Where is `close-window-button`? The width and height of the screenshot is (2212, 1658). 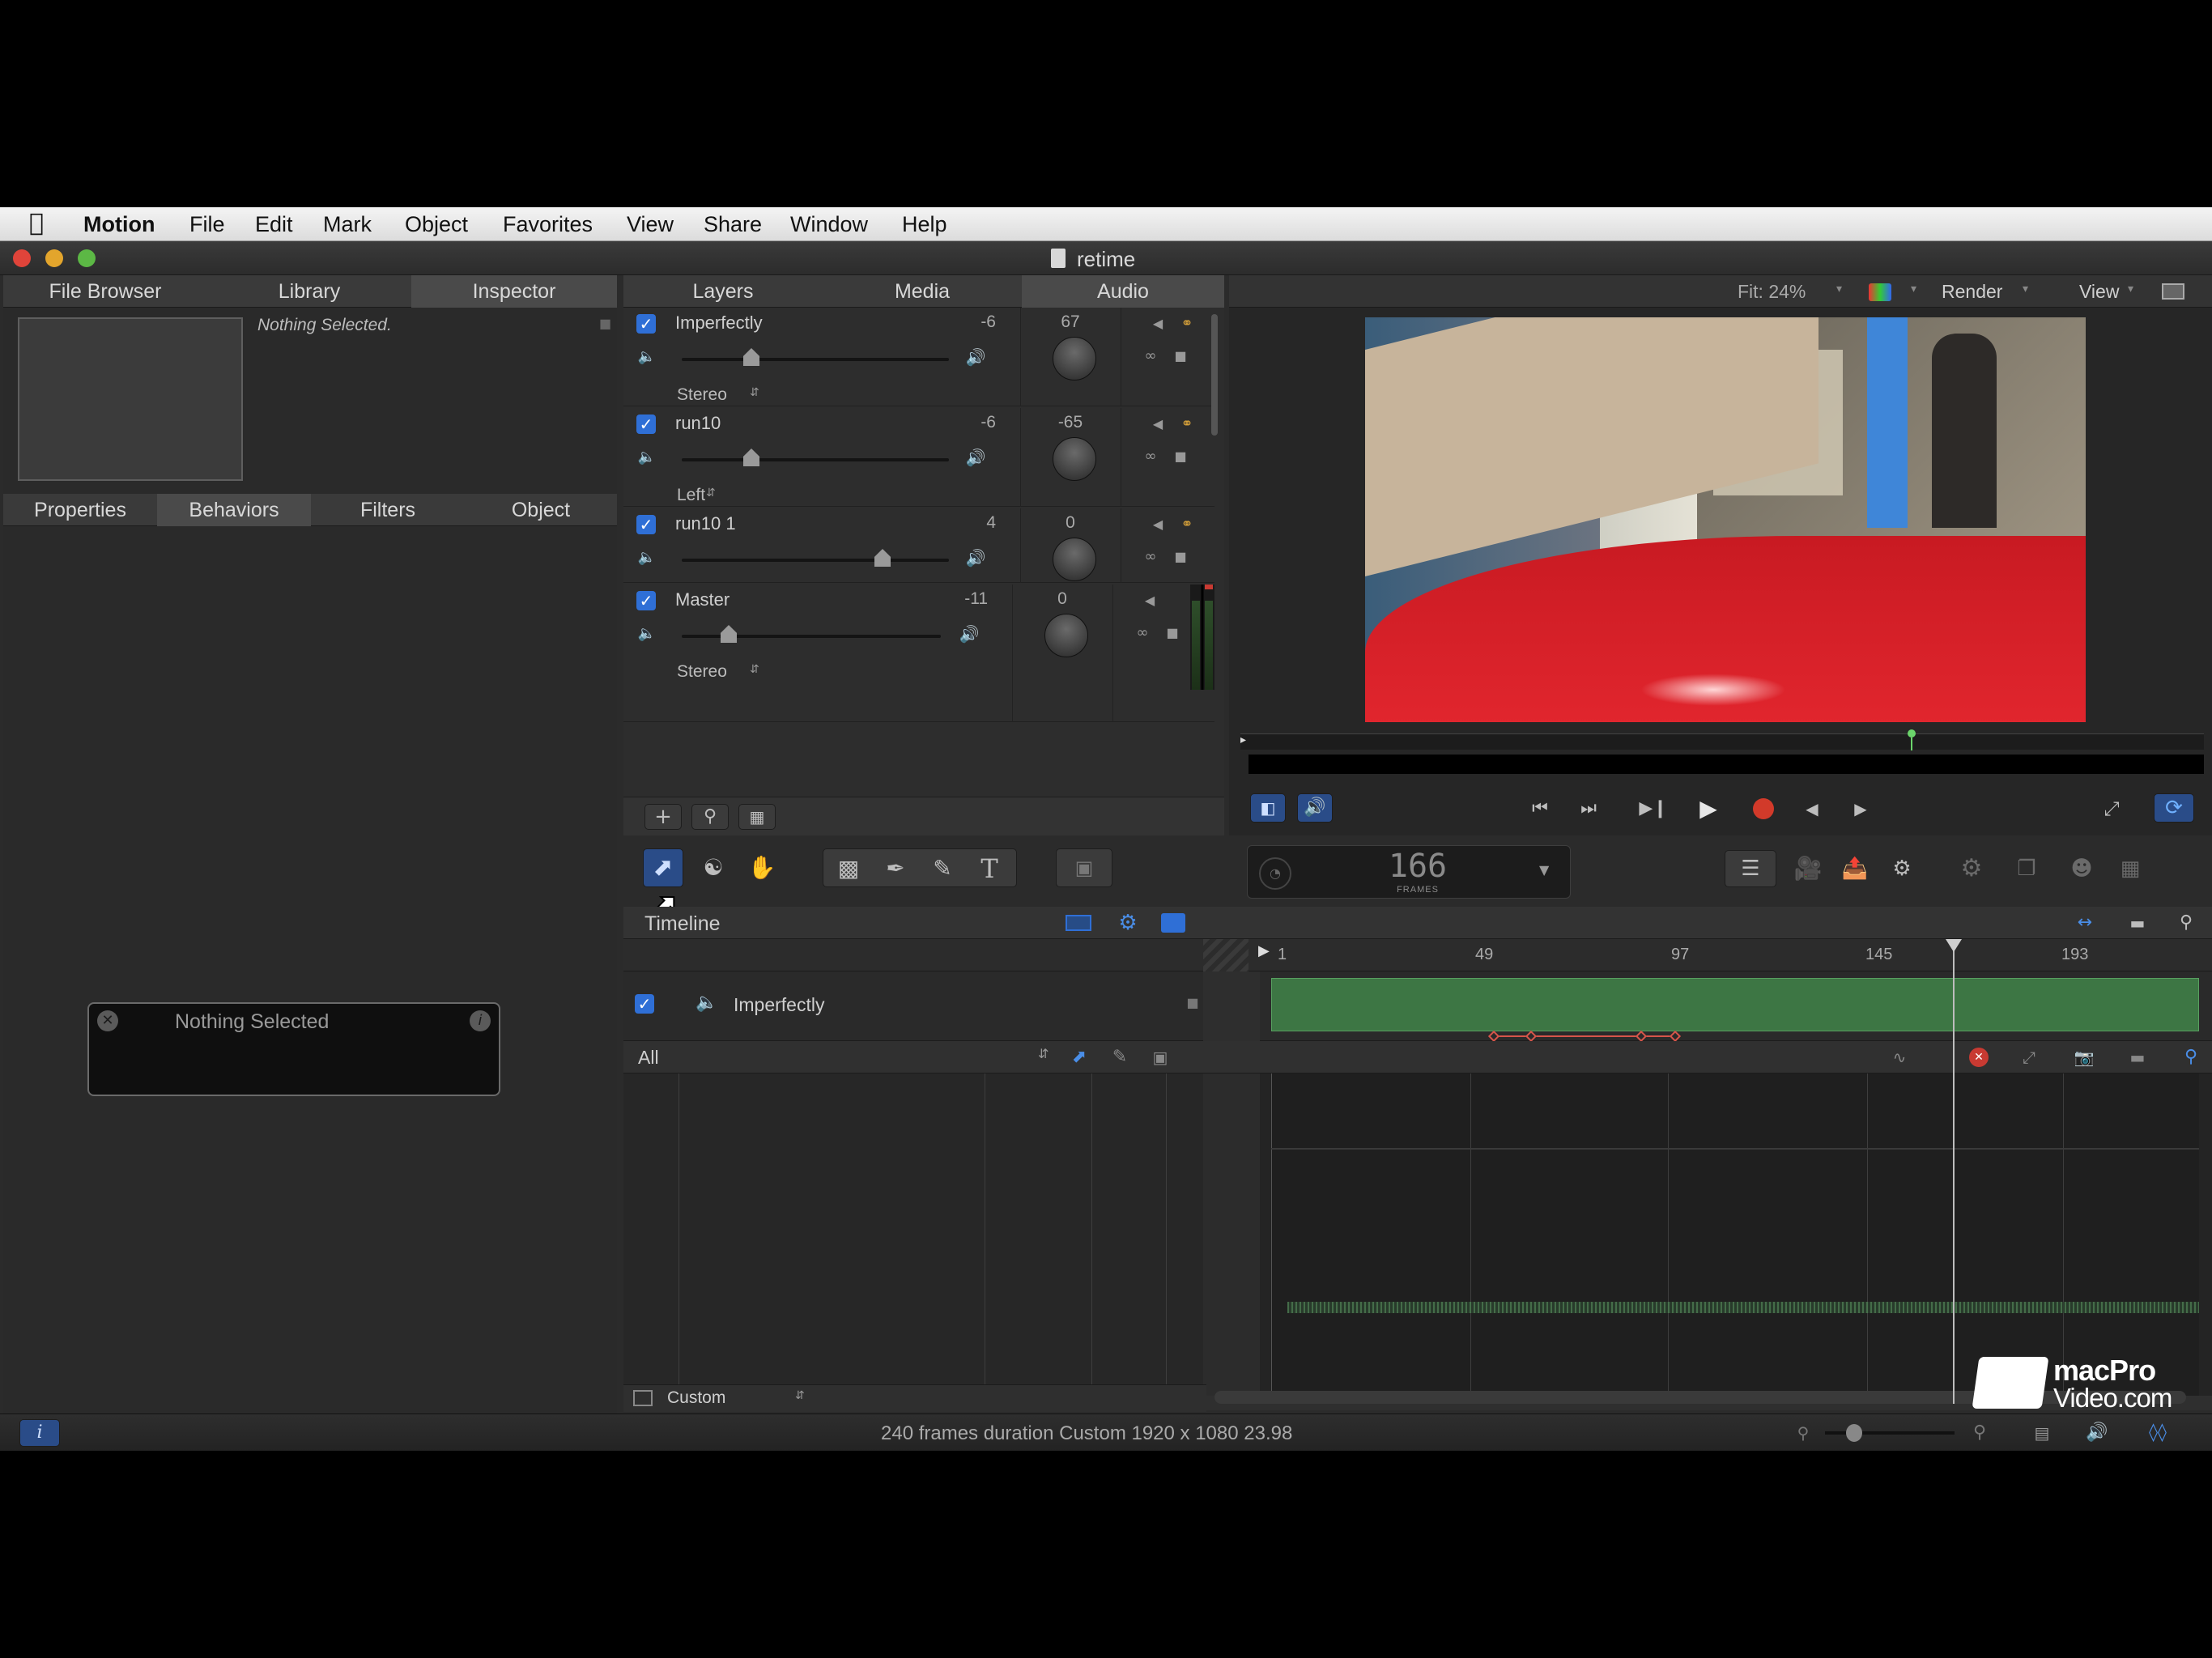 close-window-button is located at coordinates (22, 258).